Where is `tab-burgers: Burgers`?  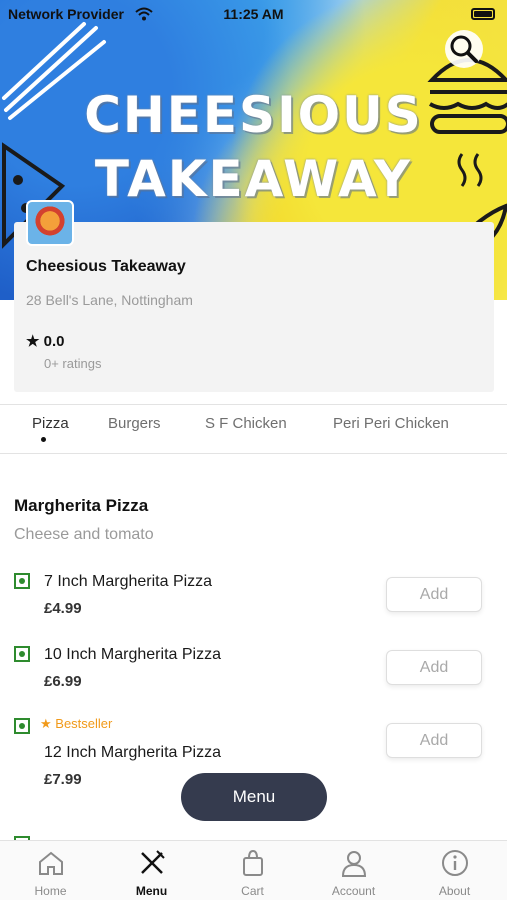 tab-burgers: Burgers is located at coordinates (134, 423).